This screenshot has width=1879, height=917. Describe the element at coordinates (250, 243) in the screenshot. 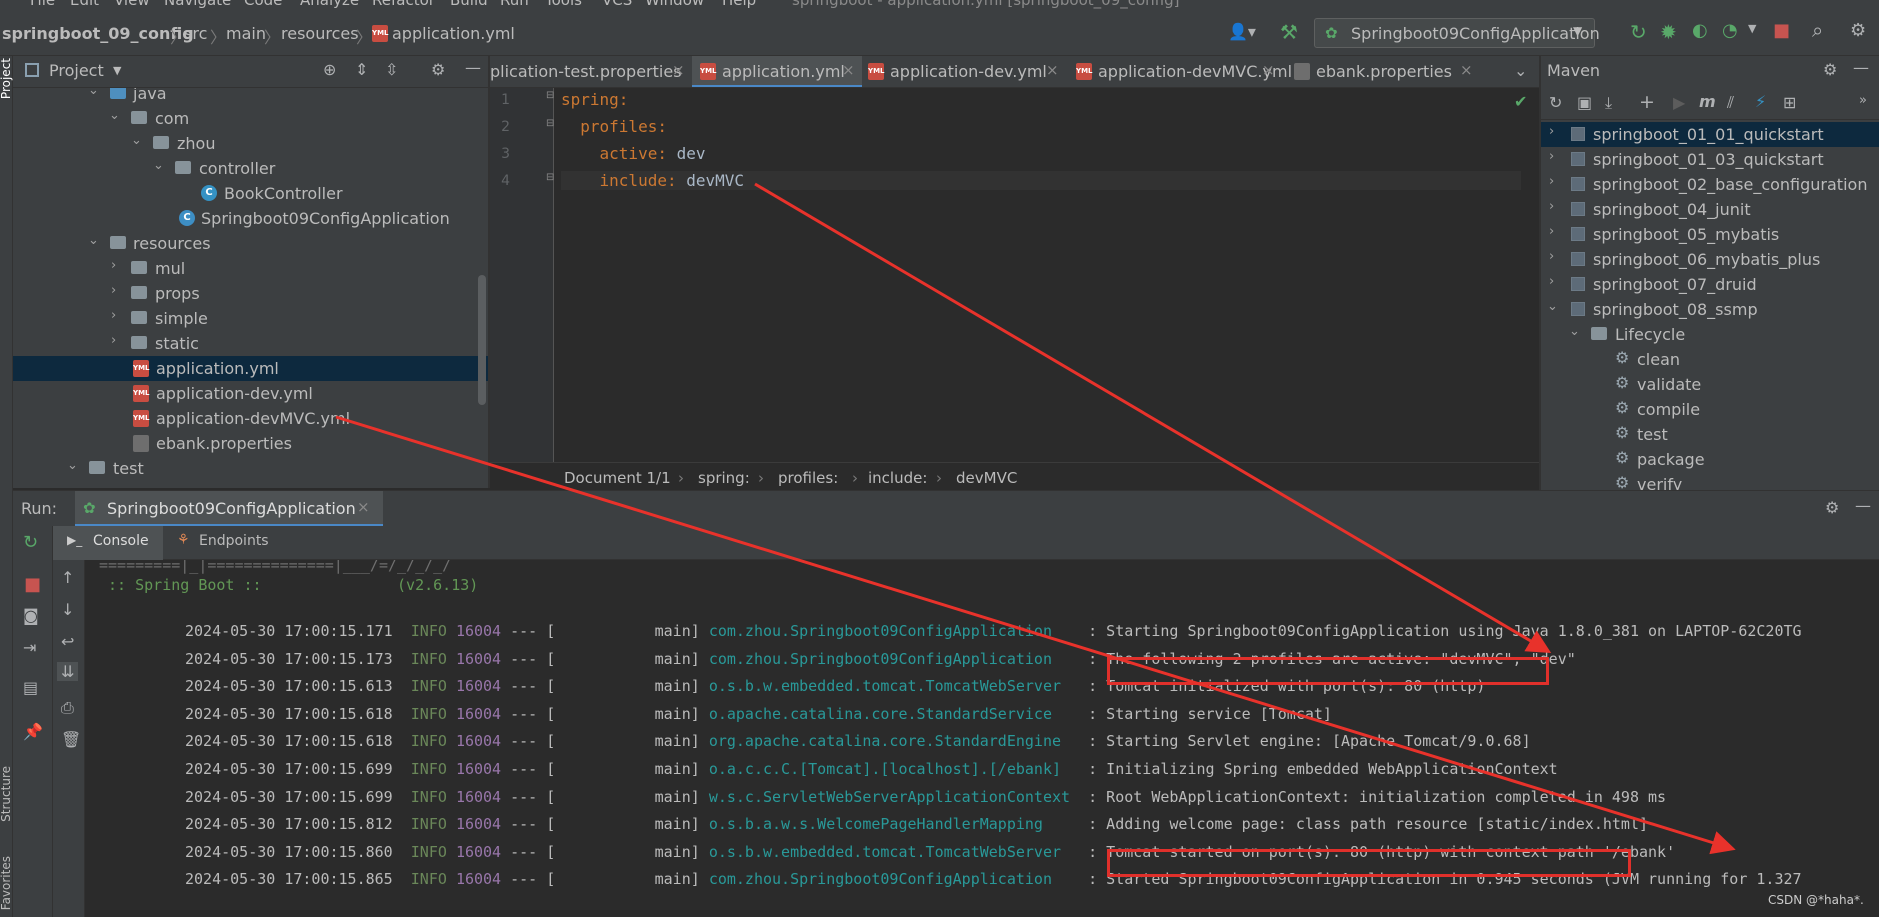

I see `tree-item-resources: ⌄ resources` at that location.